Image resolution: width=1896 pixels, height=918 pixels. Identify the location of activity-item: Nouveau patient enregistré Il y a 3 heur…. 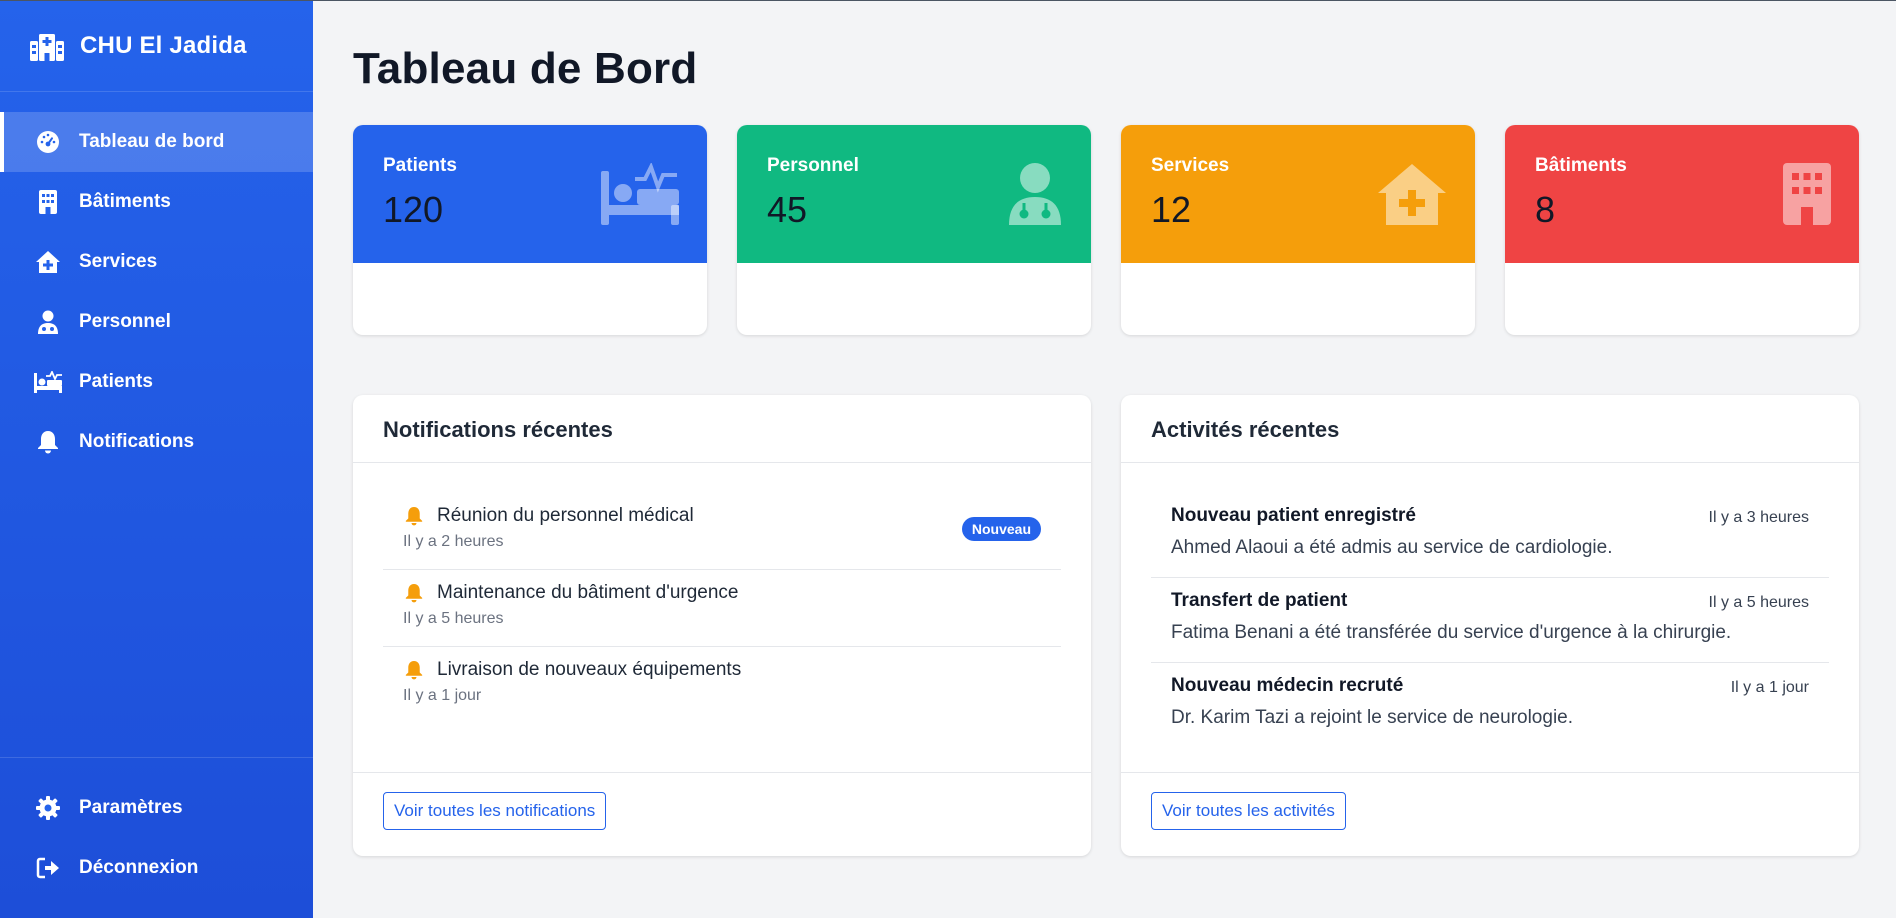
(1490, 535).